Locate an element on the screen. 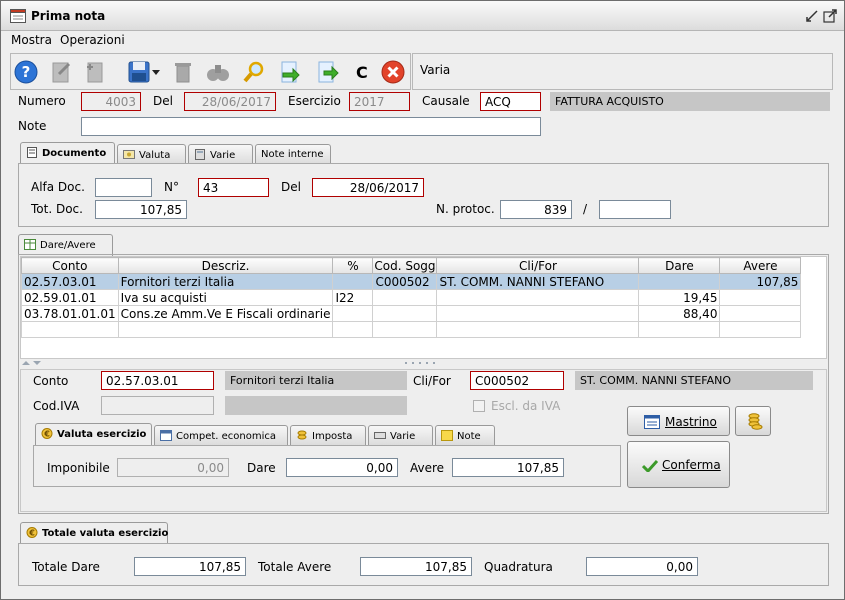  tab-valuta-esercizio: € Valuta esercizio is located at coordinates (93, 434).